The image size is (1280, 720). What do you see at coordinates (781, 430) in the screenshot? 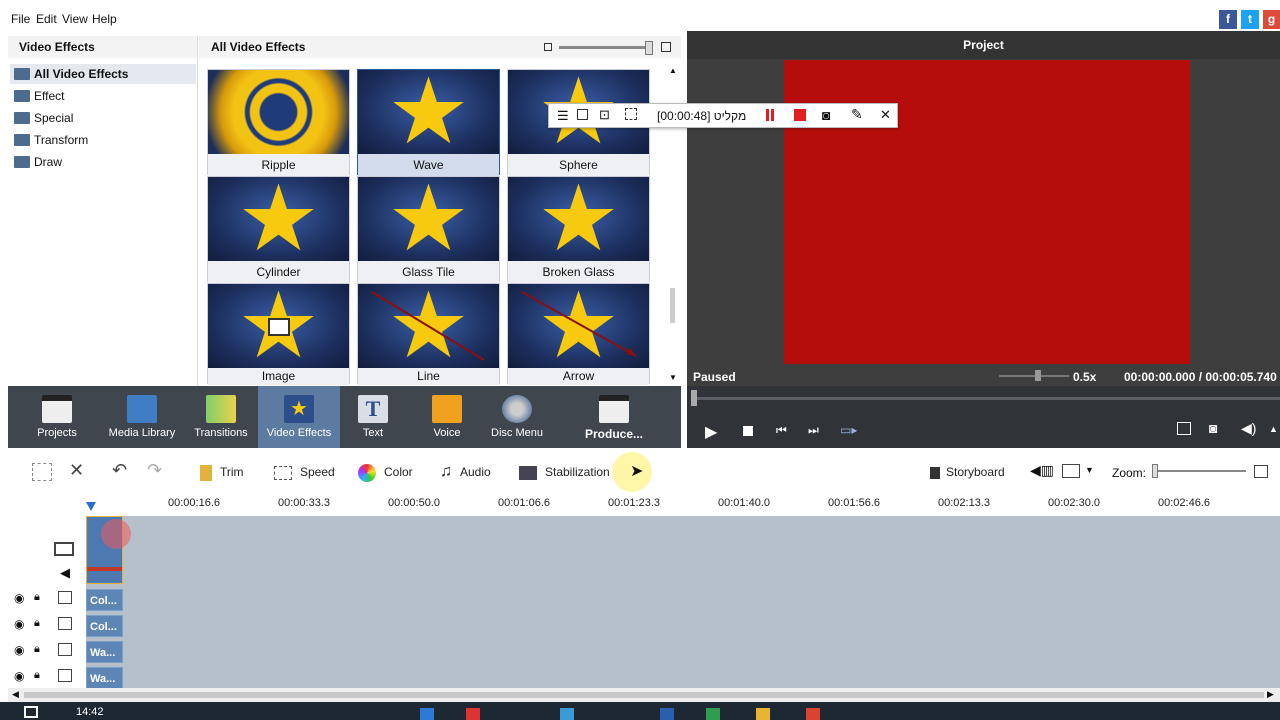
I see `previous-icon: ⏮` at bounding box center [781, 430].